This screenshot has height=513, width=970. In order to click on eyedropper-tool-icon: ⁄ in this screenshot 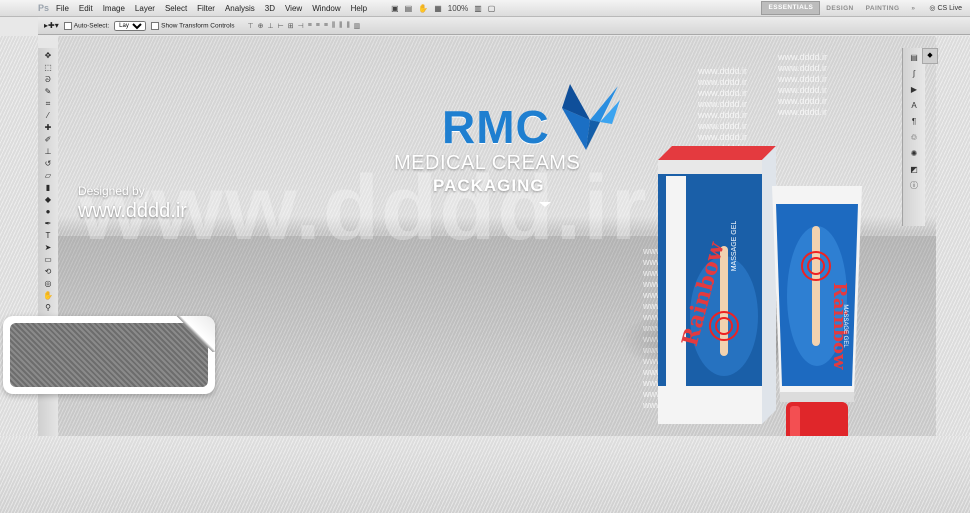, I will do `click(48, 115)`.